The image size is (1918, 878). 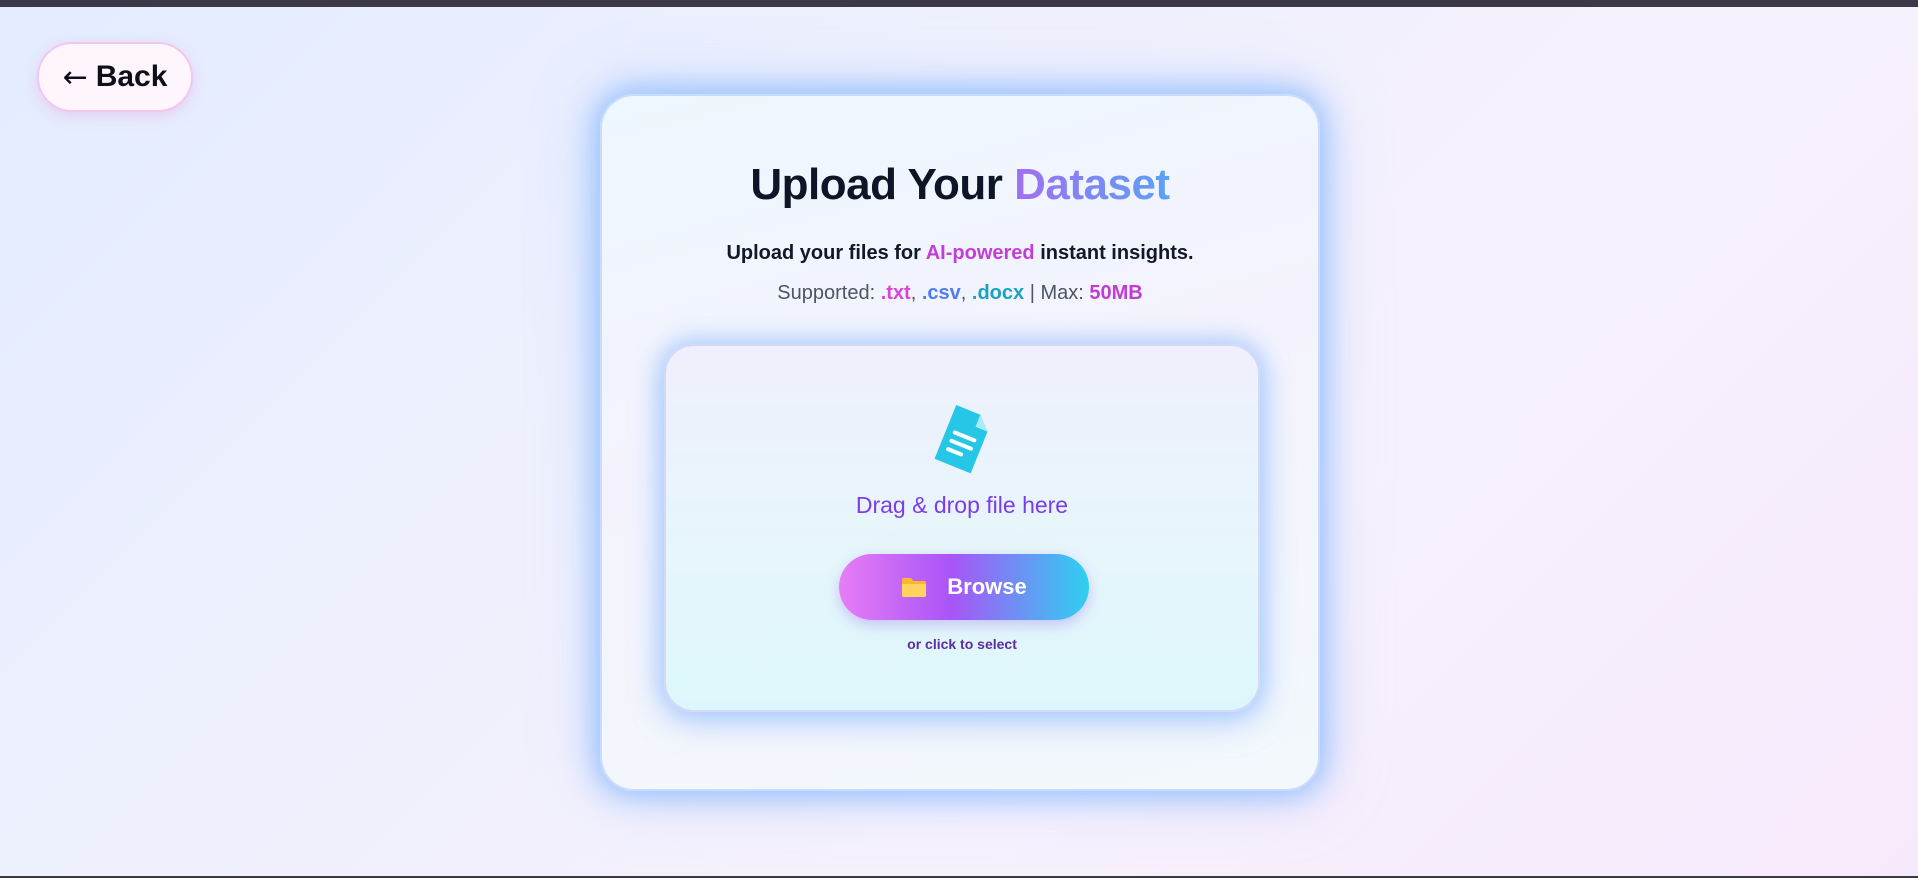 I want to click on browse-button: Browse, so click(x=964, y=587).